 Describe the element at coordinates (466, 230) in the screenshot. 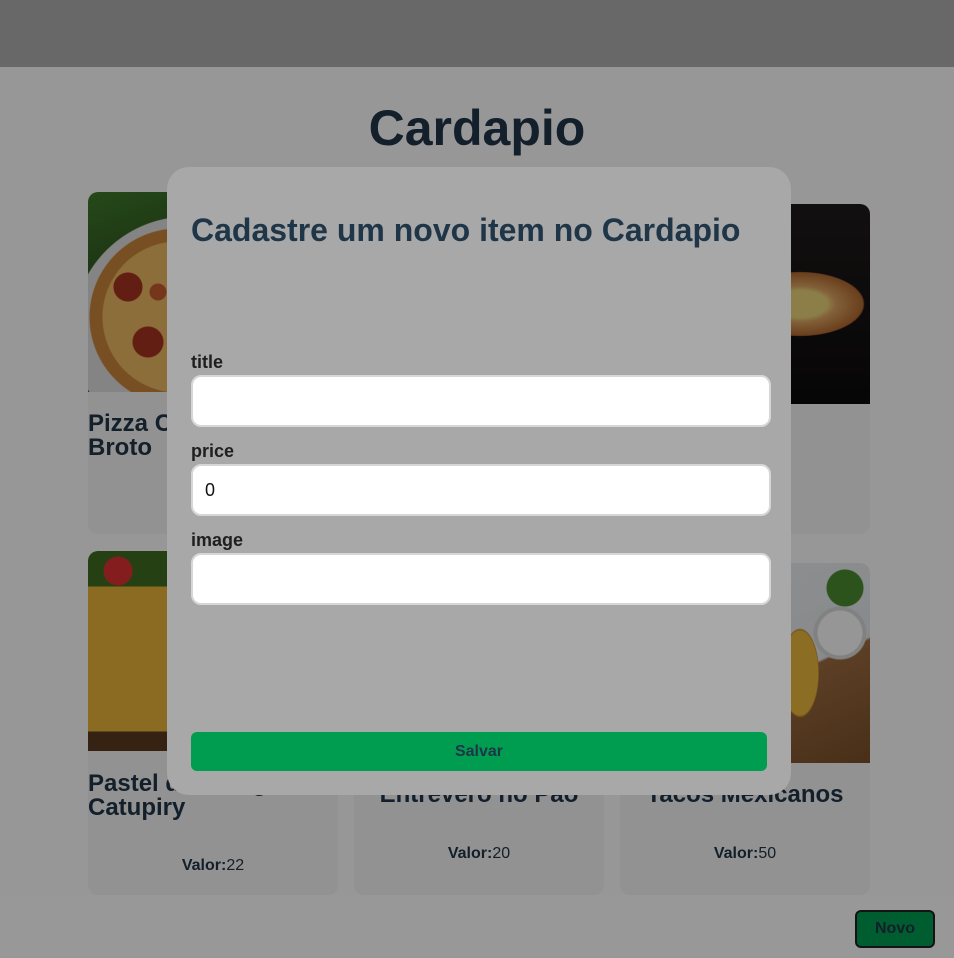

I see `modal-title: Cadastre um novo item no Cardapio` at that location.